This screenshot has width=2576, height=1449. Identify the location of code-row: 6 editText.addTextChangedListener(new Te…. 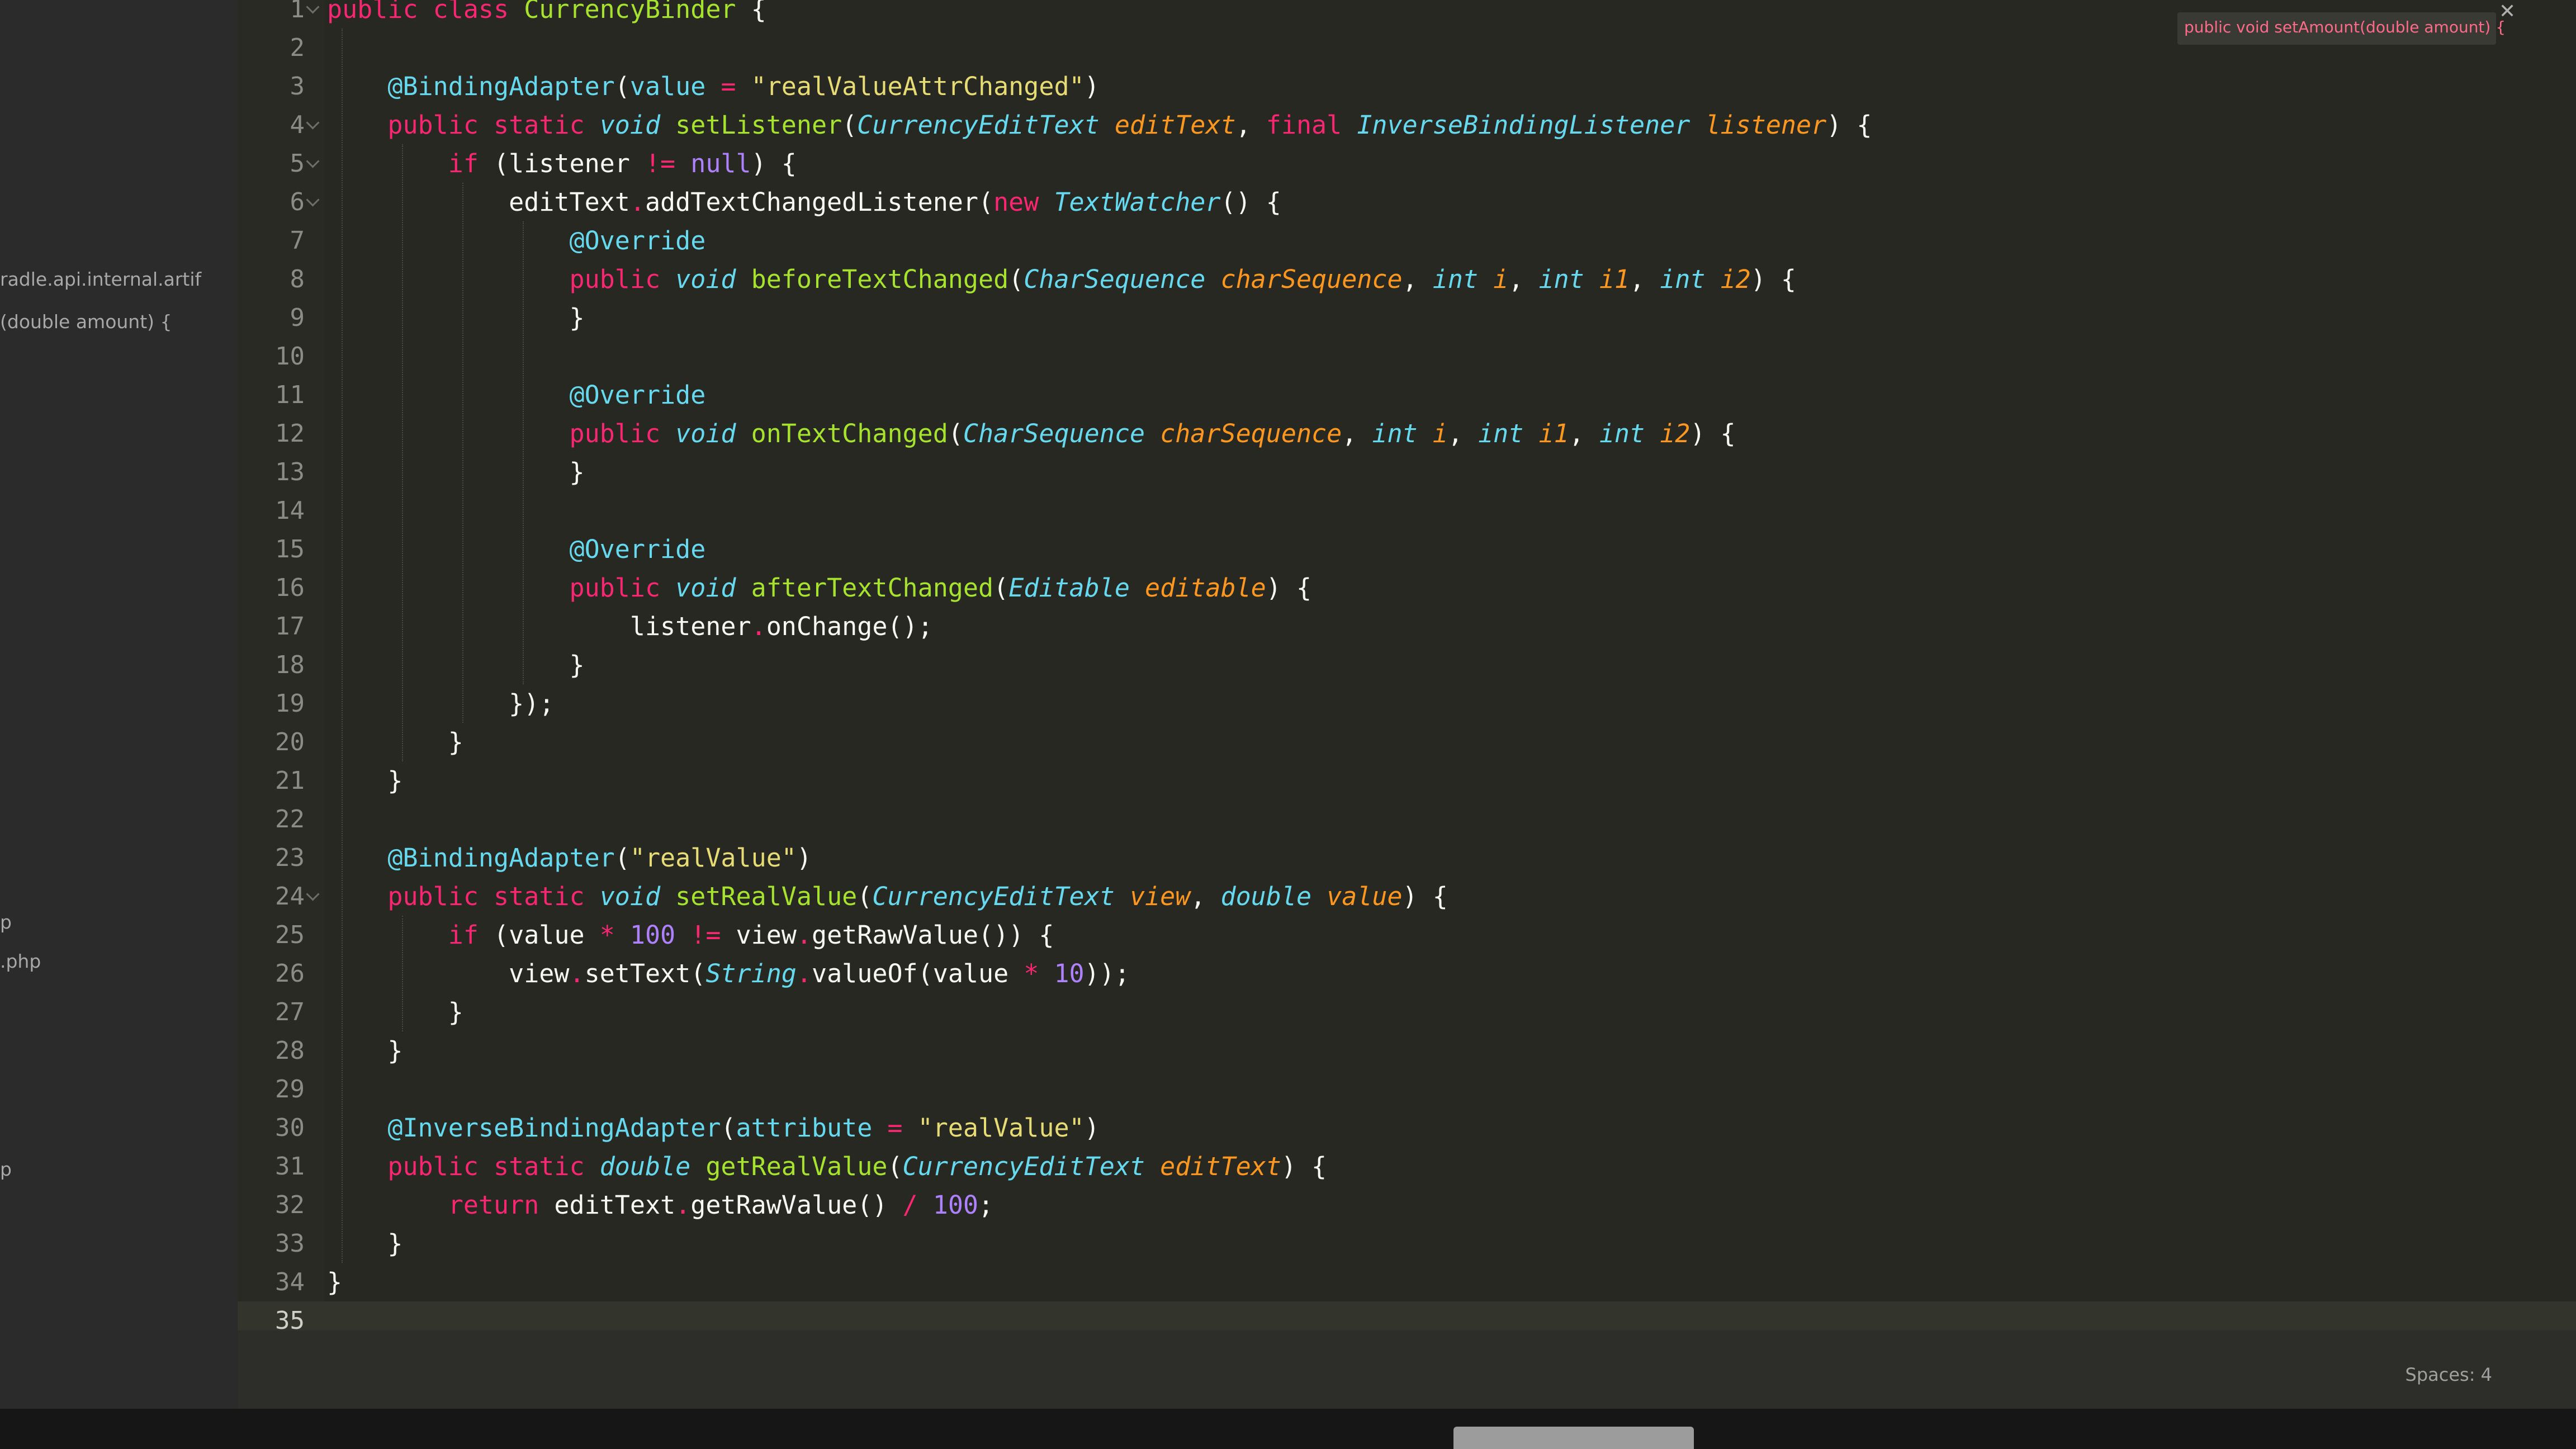
(1407, 202).